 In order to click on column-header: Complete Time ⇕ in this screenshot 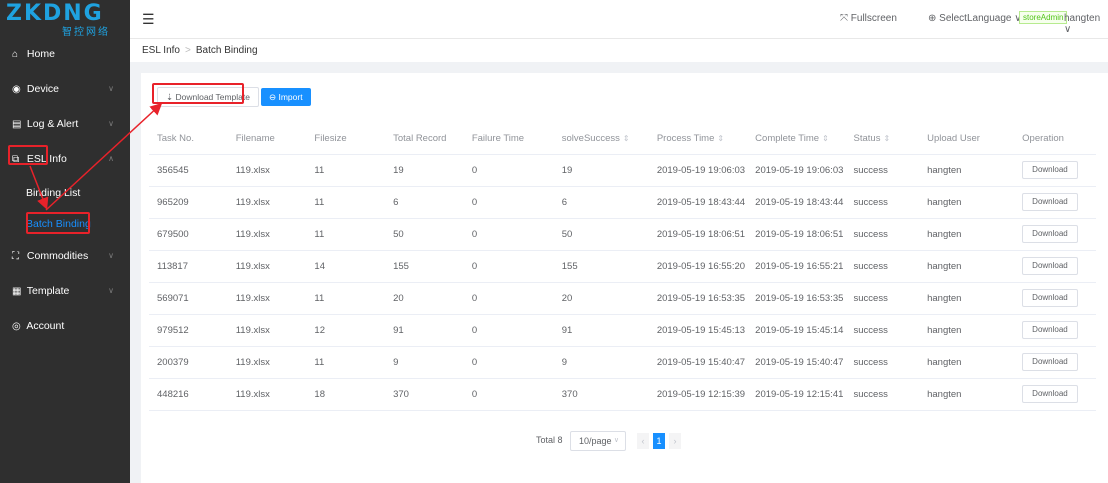, I will do `click(796, 139)`.